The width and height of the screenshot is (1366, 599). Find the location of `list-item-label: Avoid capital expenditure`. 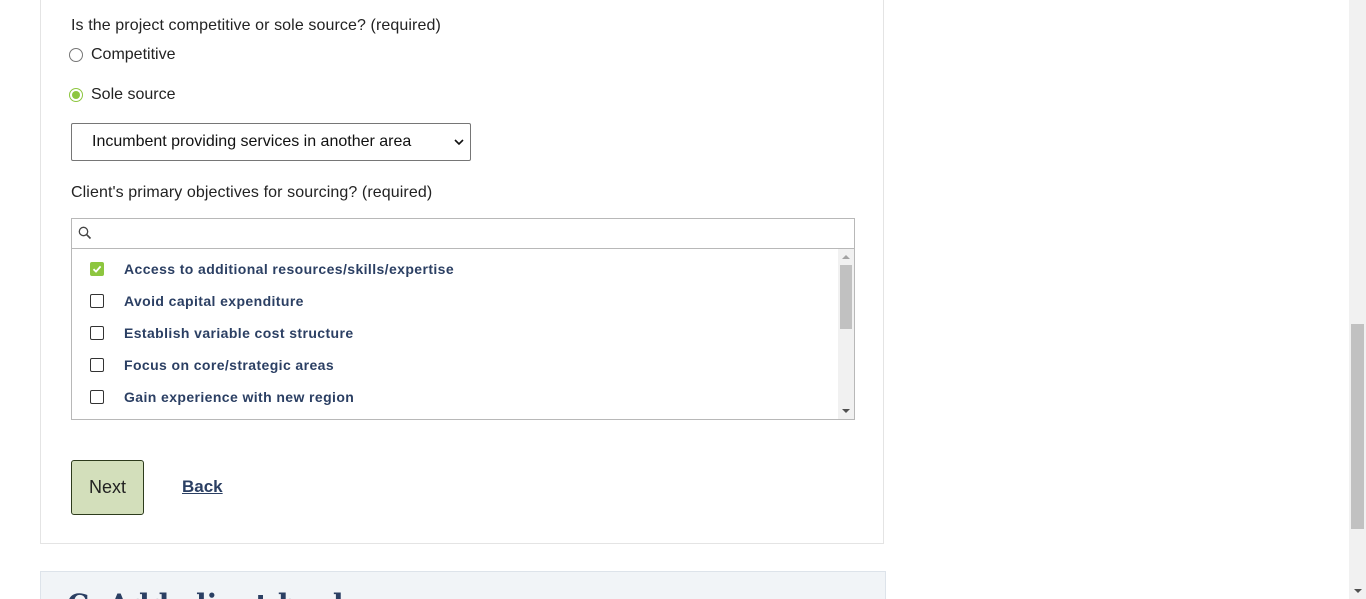

list-item-label: Avoid capital expenditure is located at coordinates (214, 301).